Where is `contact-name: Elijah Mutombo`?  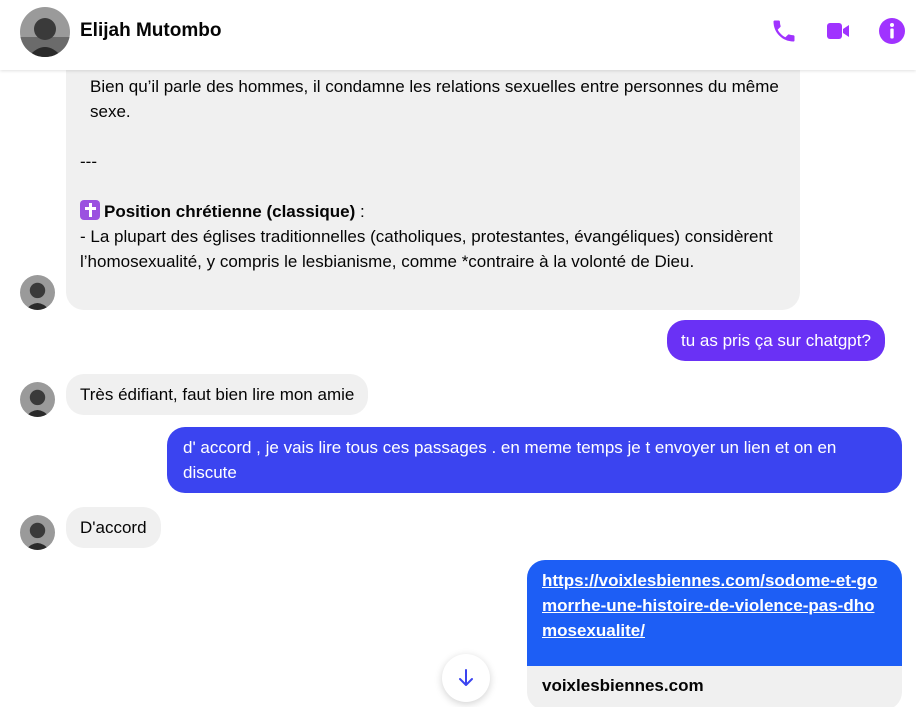 contact-name: Elijah Mutombo is located at coordinates (150, 31).